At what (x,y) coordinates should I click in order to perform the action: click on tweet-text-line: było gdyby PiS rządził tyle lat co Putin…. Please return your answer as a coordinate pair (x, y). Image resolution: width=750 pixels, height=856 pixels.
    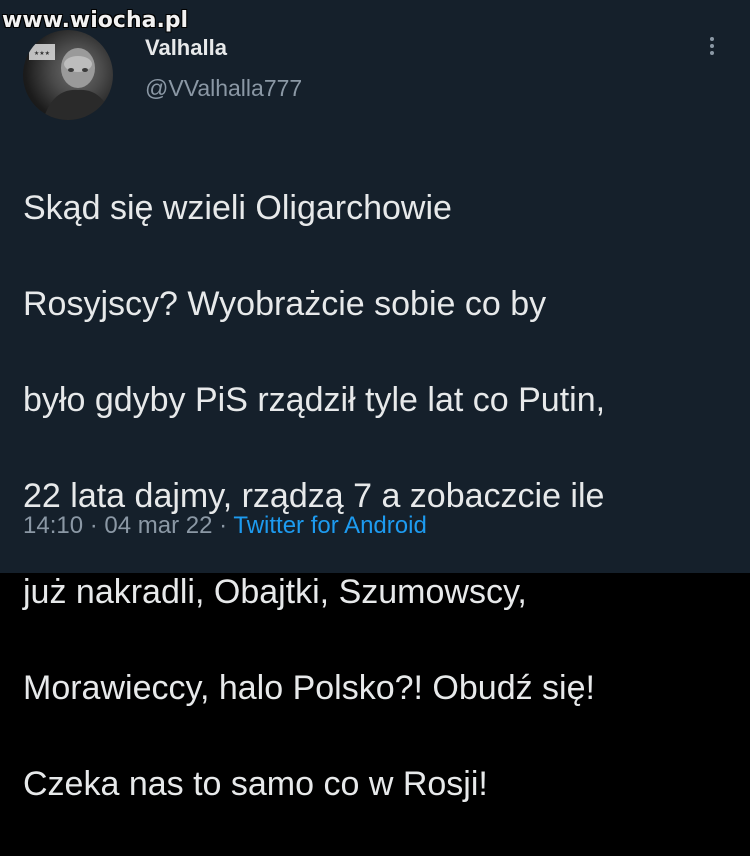
    Looking at the image, I should click on (314, 400).